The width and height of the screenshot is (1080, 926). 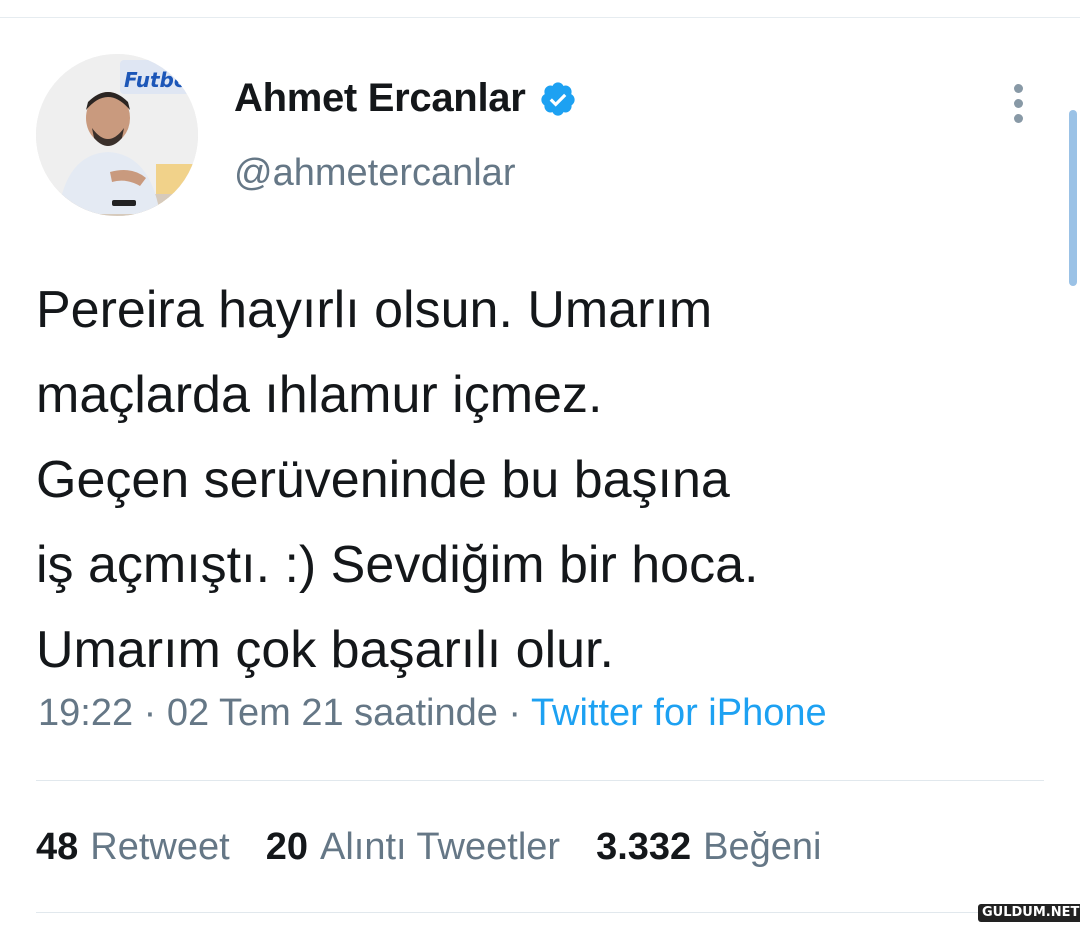 I want to click on avatar-image: Futbol, so click(x=117, y=135).